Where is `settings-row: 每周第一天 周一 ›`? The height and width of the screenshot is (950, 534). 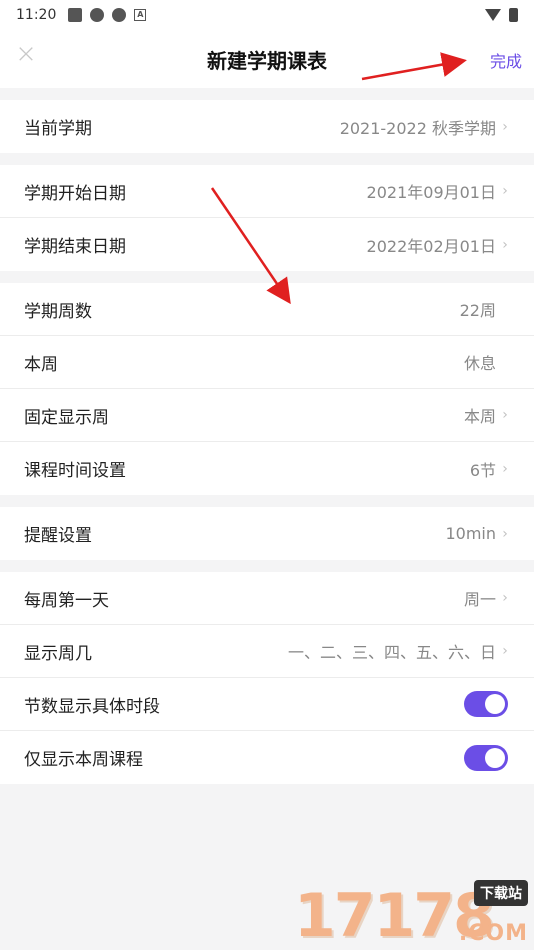 settings-row: 每周第一天 周一 › is located at coordinates (267, 598).